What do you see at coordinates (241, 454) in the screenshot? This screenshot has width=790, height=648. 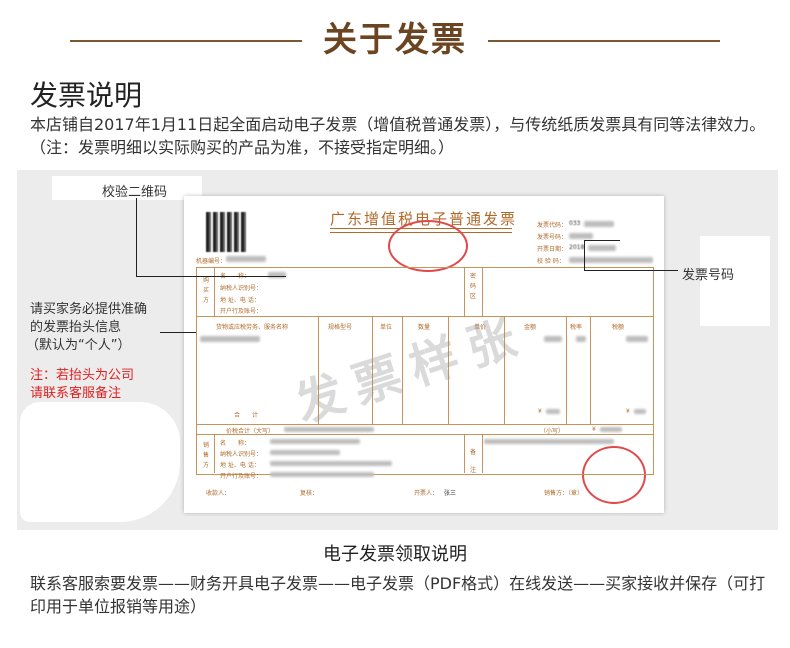 I see `seller-tax-id-label: 纳税人识别号：` at bounding box center [241, 454].